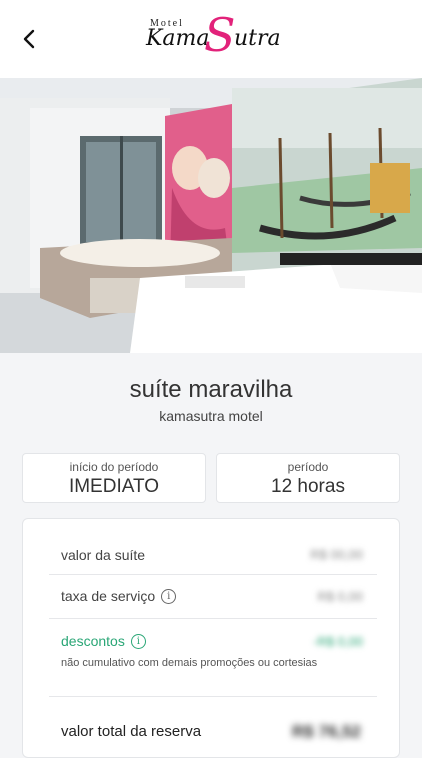  Describe the element at coordinates (257, 38) in the screenshot. I see `logo-utra-text: utra` at that location.